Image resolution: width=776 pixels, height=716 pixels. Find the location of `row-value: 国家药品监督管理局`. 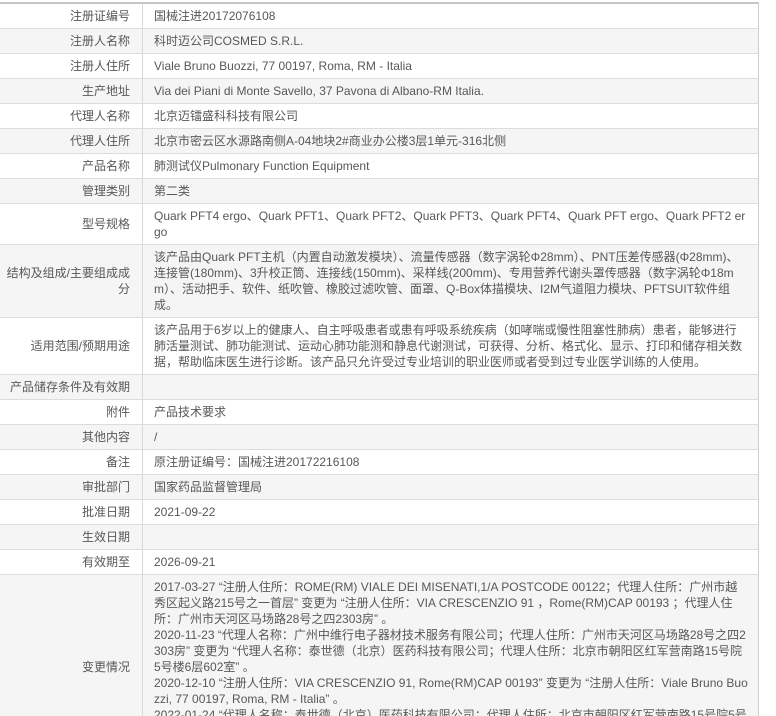

row-value: 国家药品监督管理局 is located at coordinates (451, 487).